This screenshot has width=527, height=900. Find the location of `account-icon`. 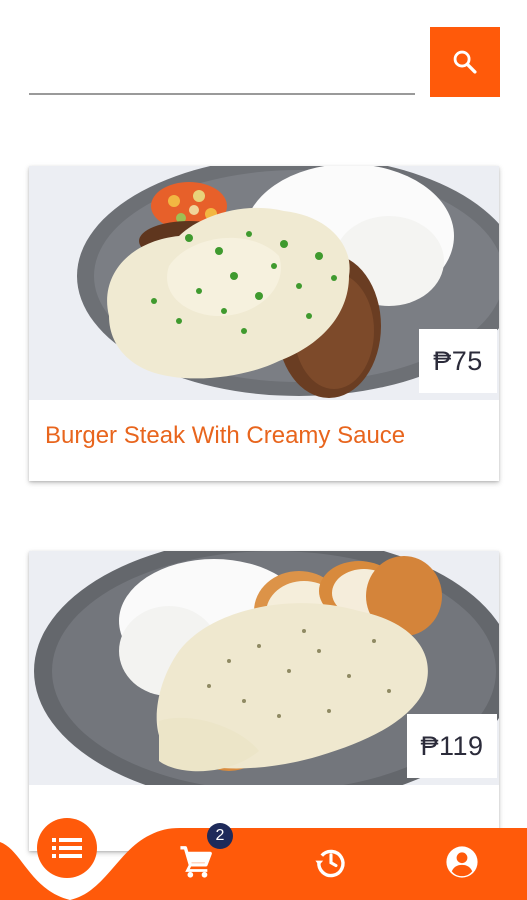

account-icon is located at coordinates (462, 862).